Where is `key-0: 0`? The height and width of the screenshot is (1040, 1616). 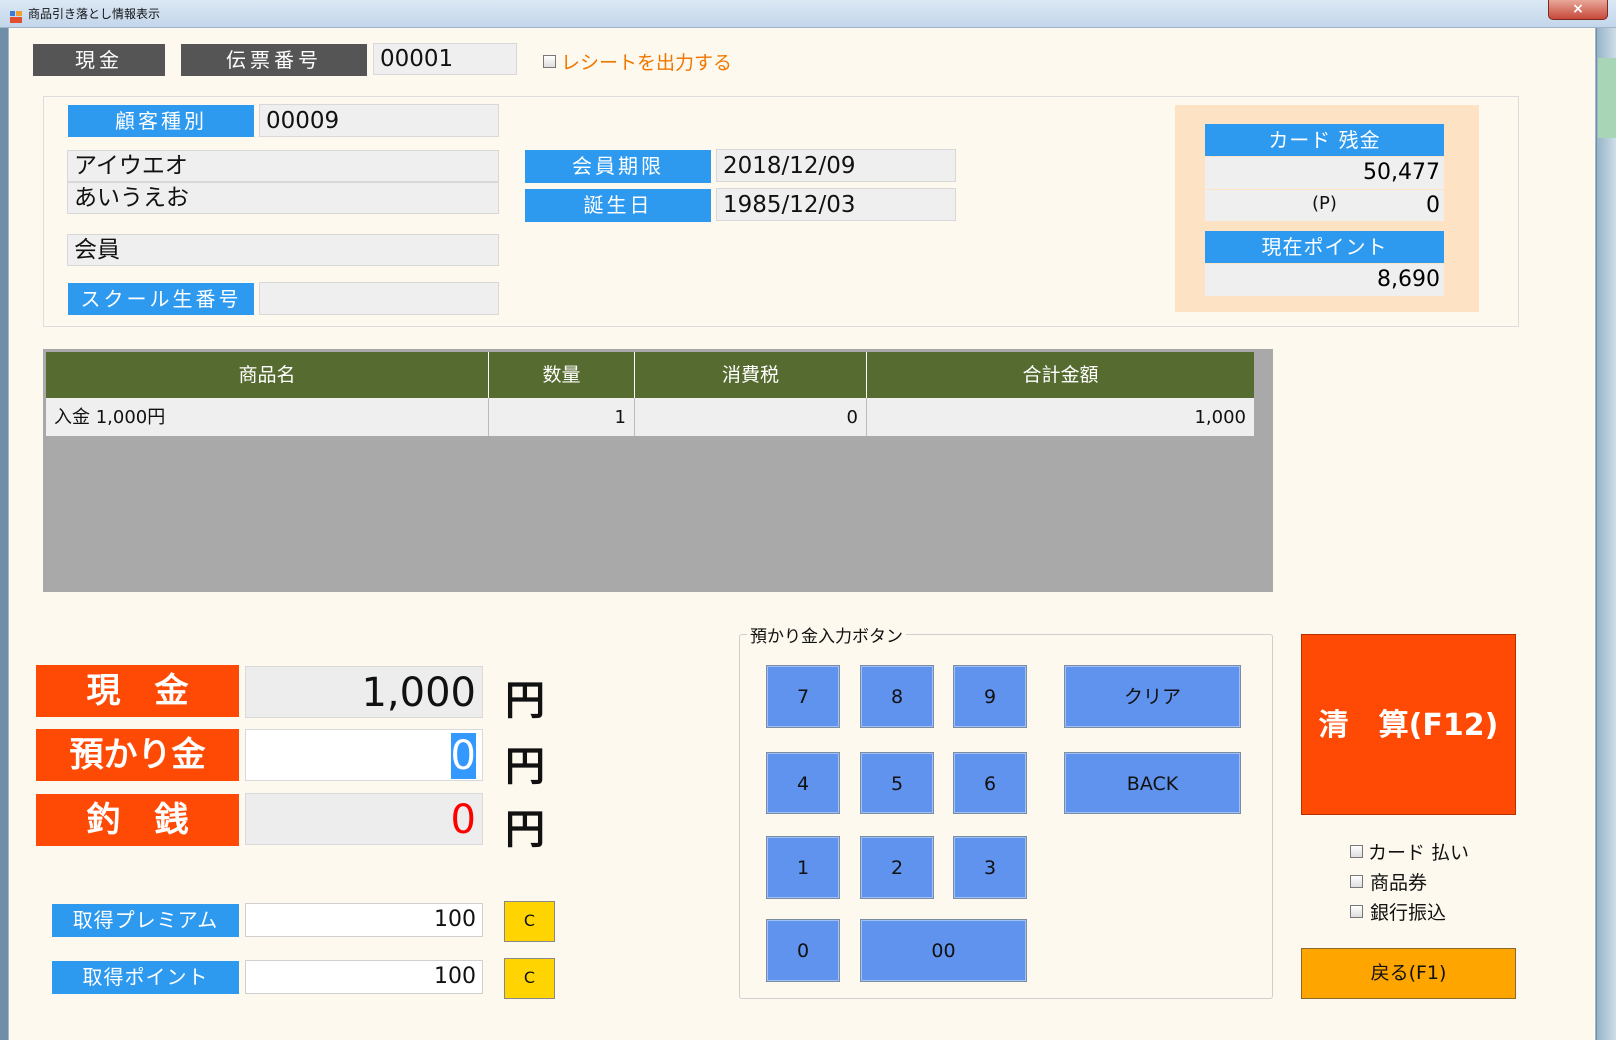 key-0: 0 is located at coordinates (803, 950).